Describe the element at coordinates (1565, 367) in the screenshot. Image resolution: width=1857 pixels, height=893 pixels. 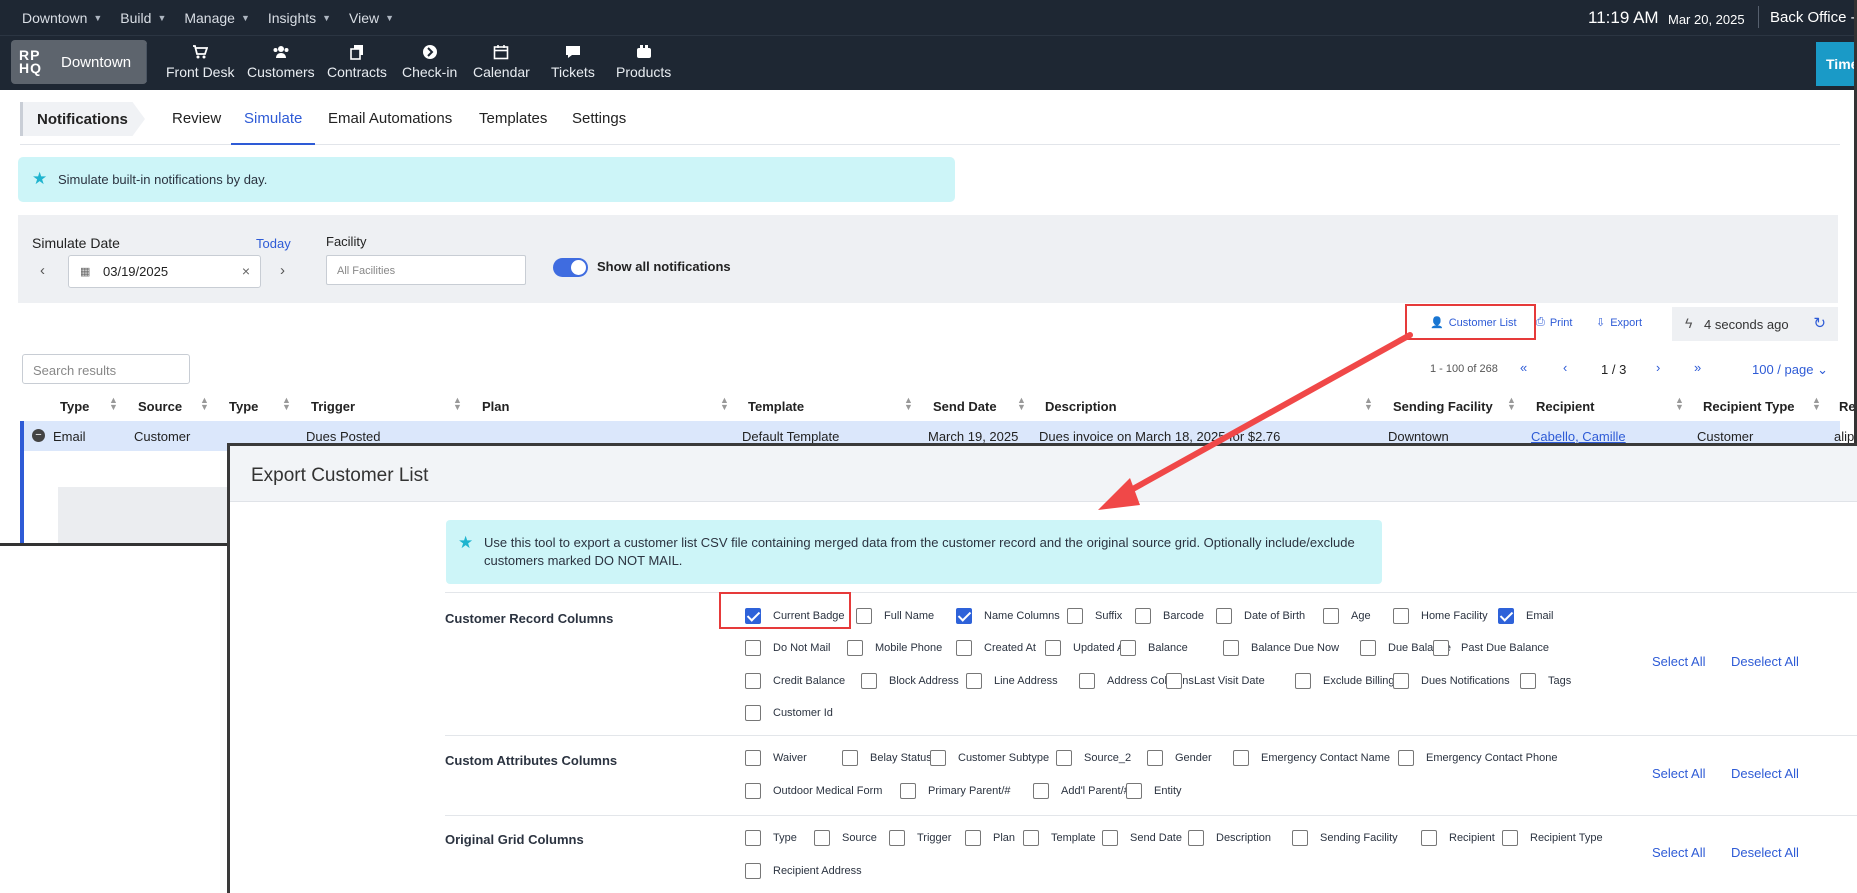
I see `previous-page-button: ‹` at that location.